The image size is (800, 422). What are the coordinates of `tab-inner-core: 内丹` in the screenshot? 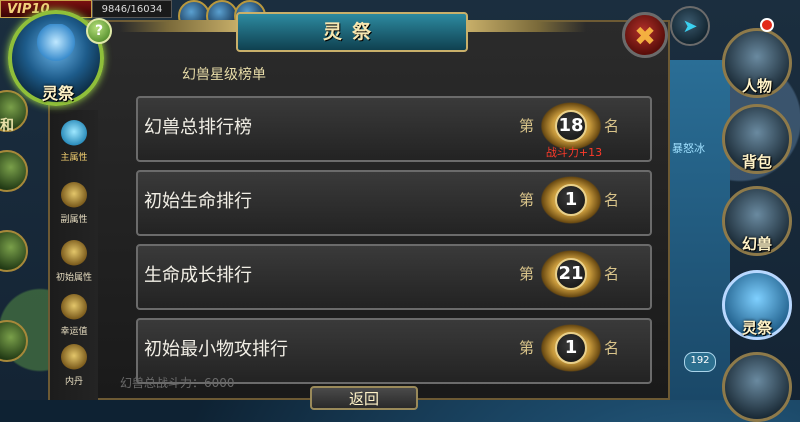 It's located at (74, 372).